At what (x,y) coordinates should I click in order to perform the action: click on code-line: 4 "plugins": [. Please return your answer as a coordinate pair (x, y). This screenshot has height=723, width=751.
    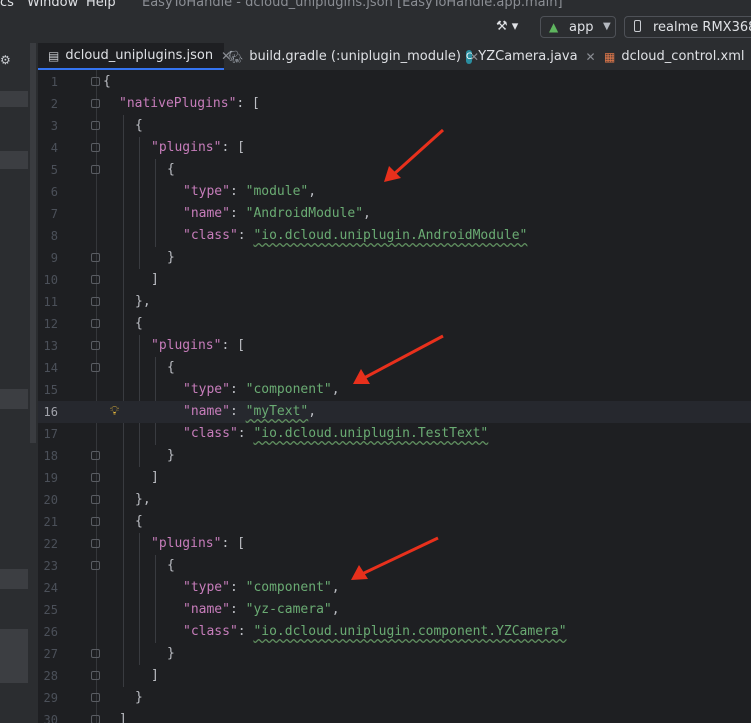
    Looking at the image, I should click on (394, 148).